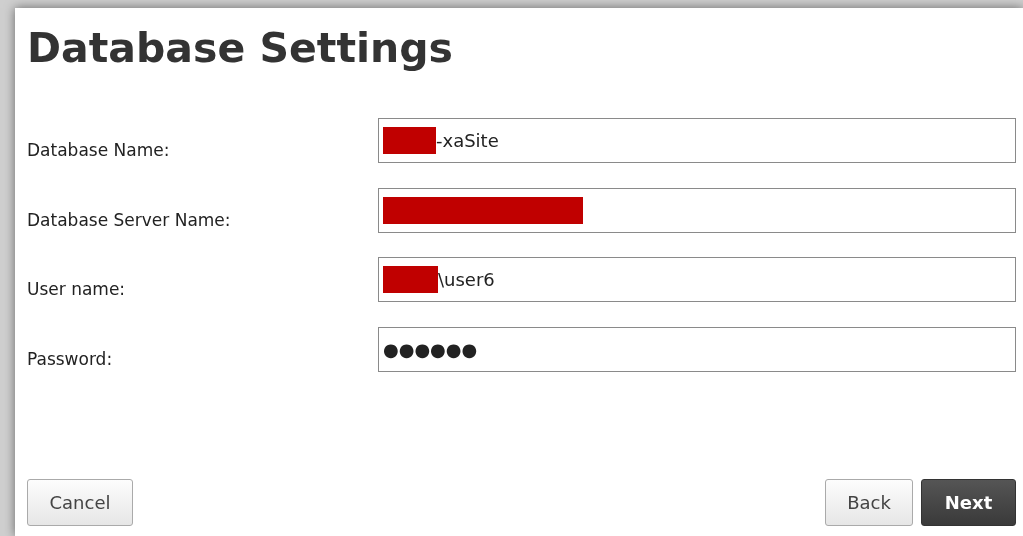 The image size is (1023, 536). What do you see at coordinates (697, 280) in the screenshot?
I see `input-field: \user6` at bounding box center [697, 280].